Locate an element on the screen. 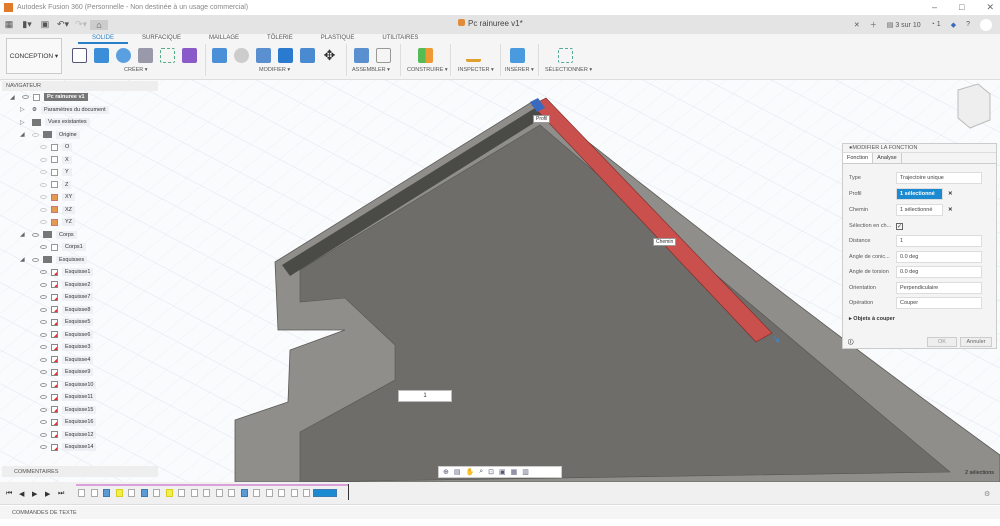  group-creer: CRÉER ▾ is located at coordinates (136, 70).